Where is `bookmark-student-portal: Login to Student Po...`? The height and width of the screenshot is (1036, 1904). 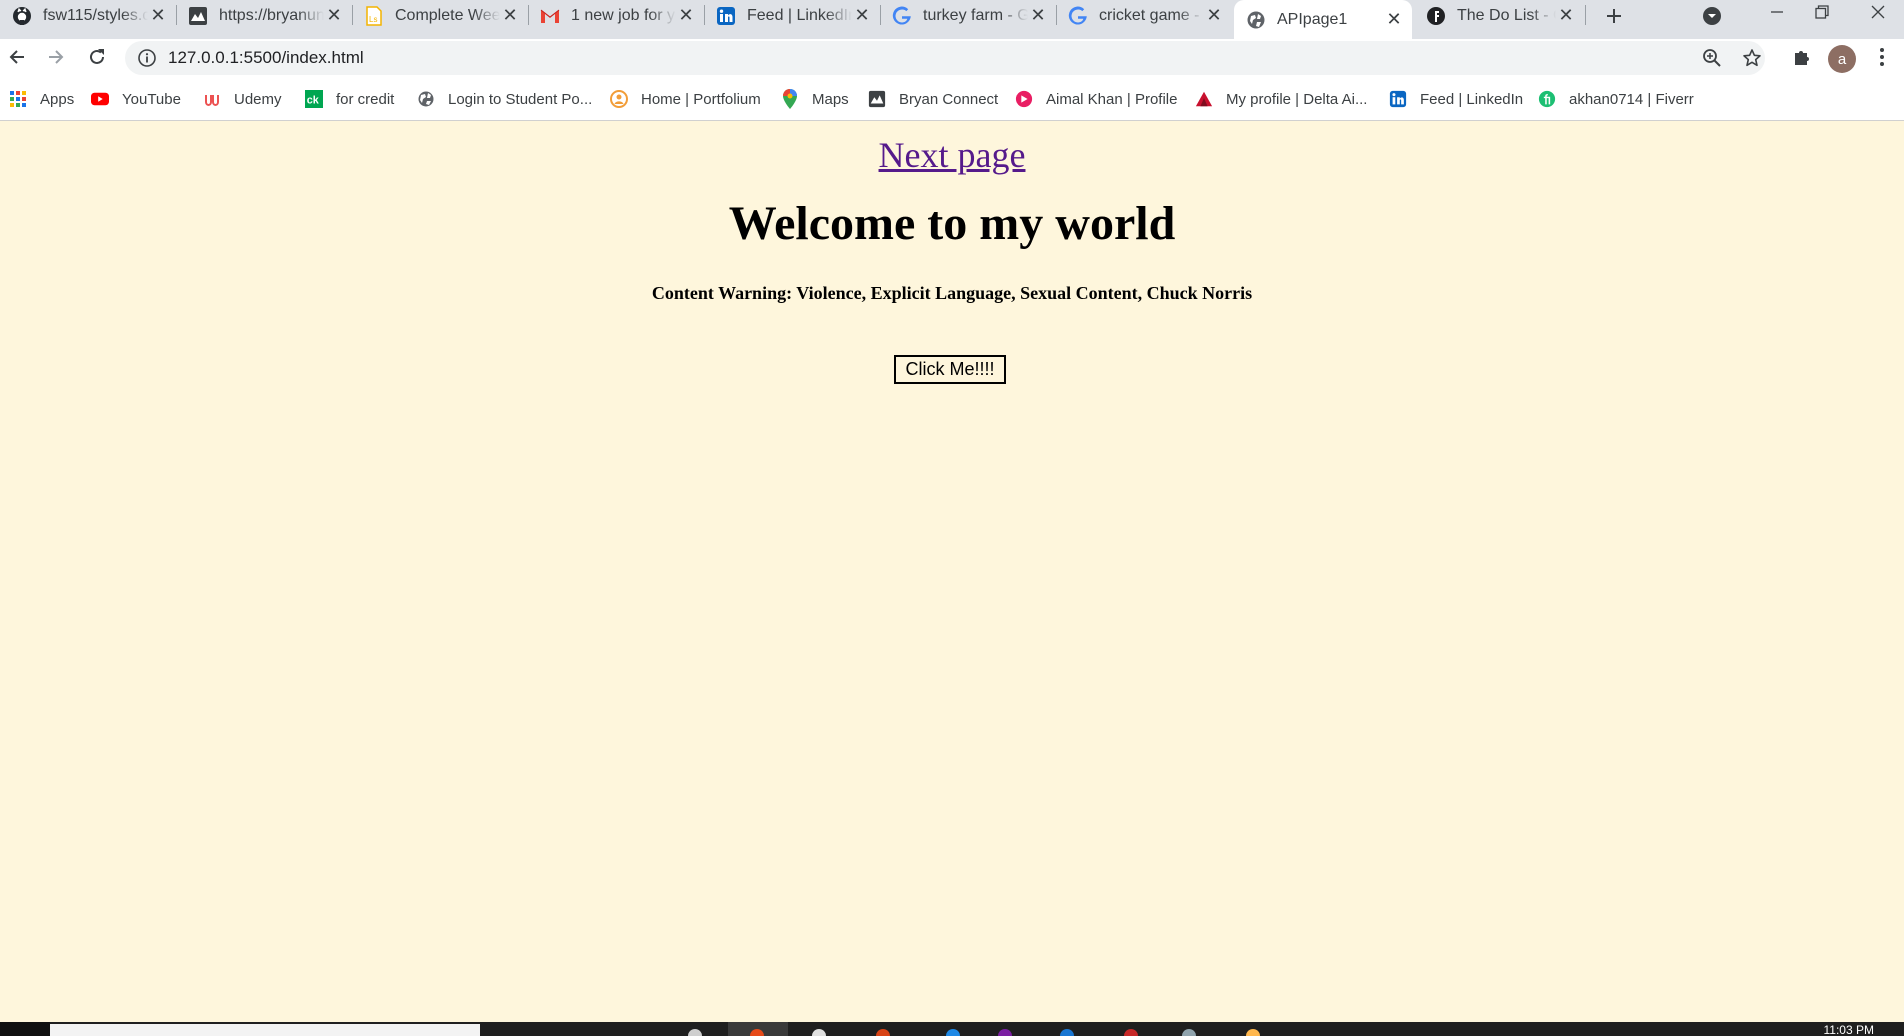
bookmark-student-portal: Login to Student Po... is located at coordinates (504, 99).